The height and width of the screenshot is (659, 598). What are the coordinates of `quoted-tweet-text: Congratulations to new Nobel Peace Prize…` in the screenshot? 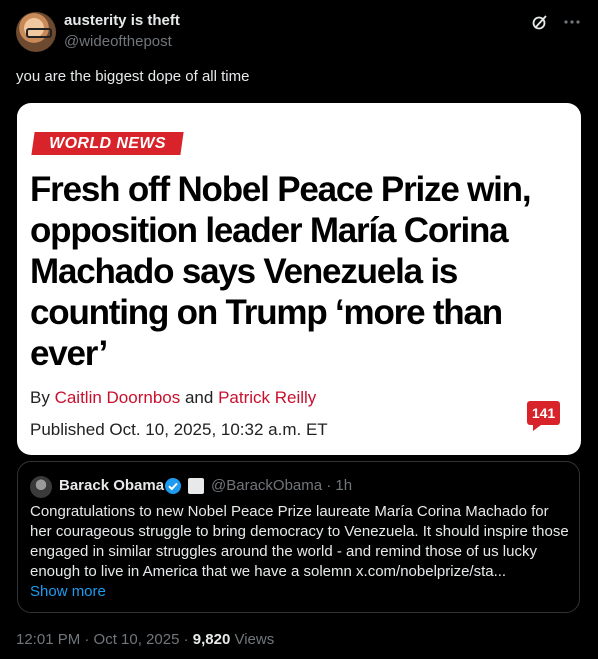 It's located at (299, 541).